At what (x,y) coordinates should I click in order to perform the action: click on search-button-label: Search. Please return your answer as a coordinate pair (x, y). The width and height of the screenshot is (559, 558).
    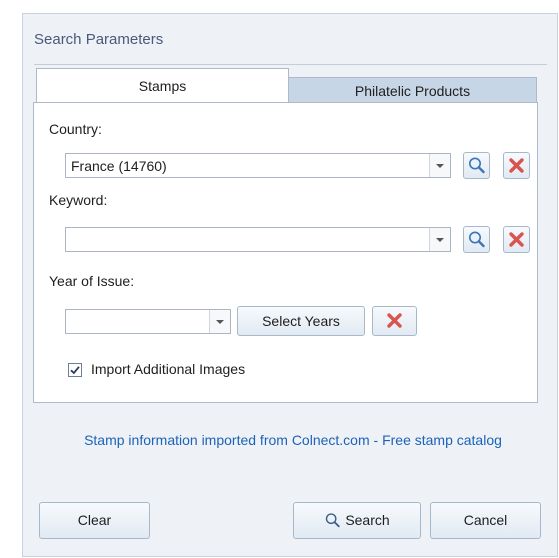
    Looking at the image, I should click on (367, 520).